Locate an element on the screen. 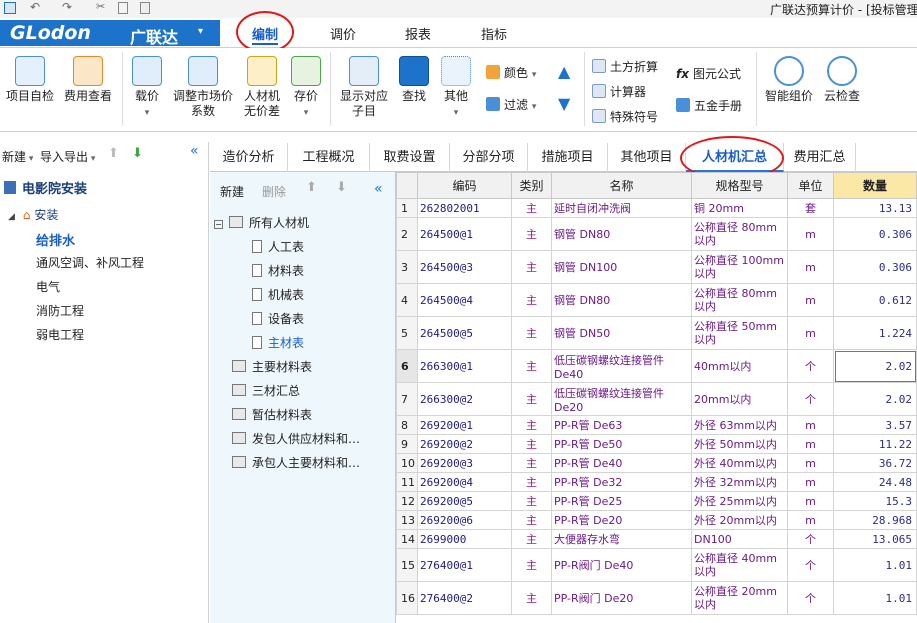  tree-other: 主要材料表 is located at coordinates (272, 366).